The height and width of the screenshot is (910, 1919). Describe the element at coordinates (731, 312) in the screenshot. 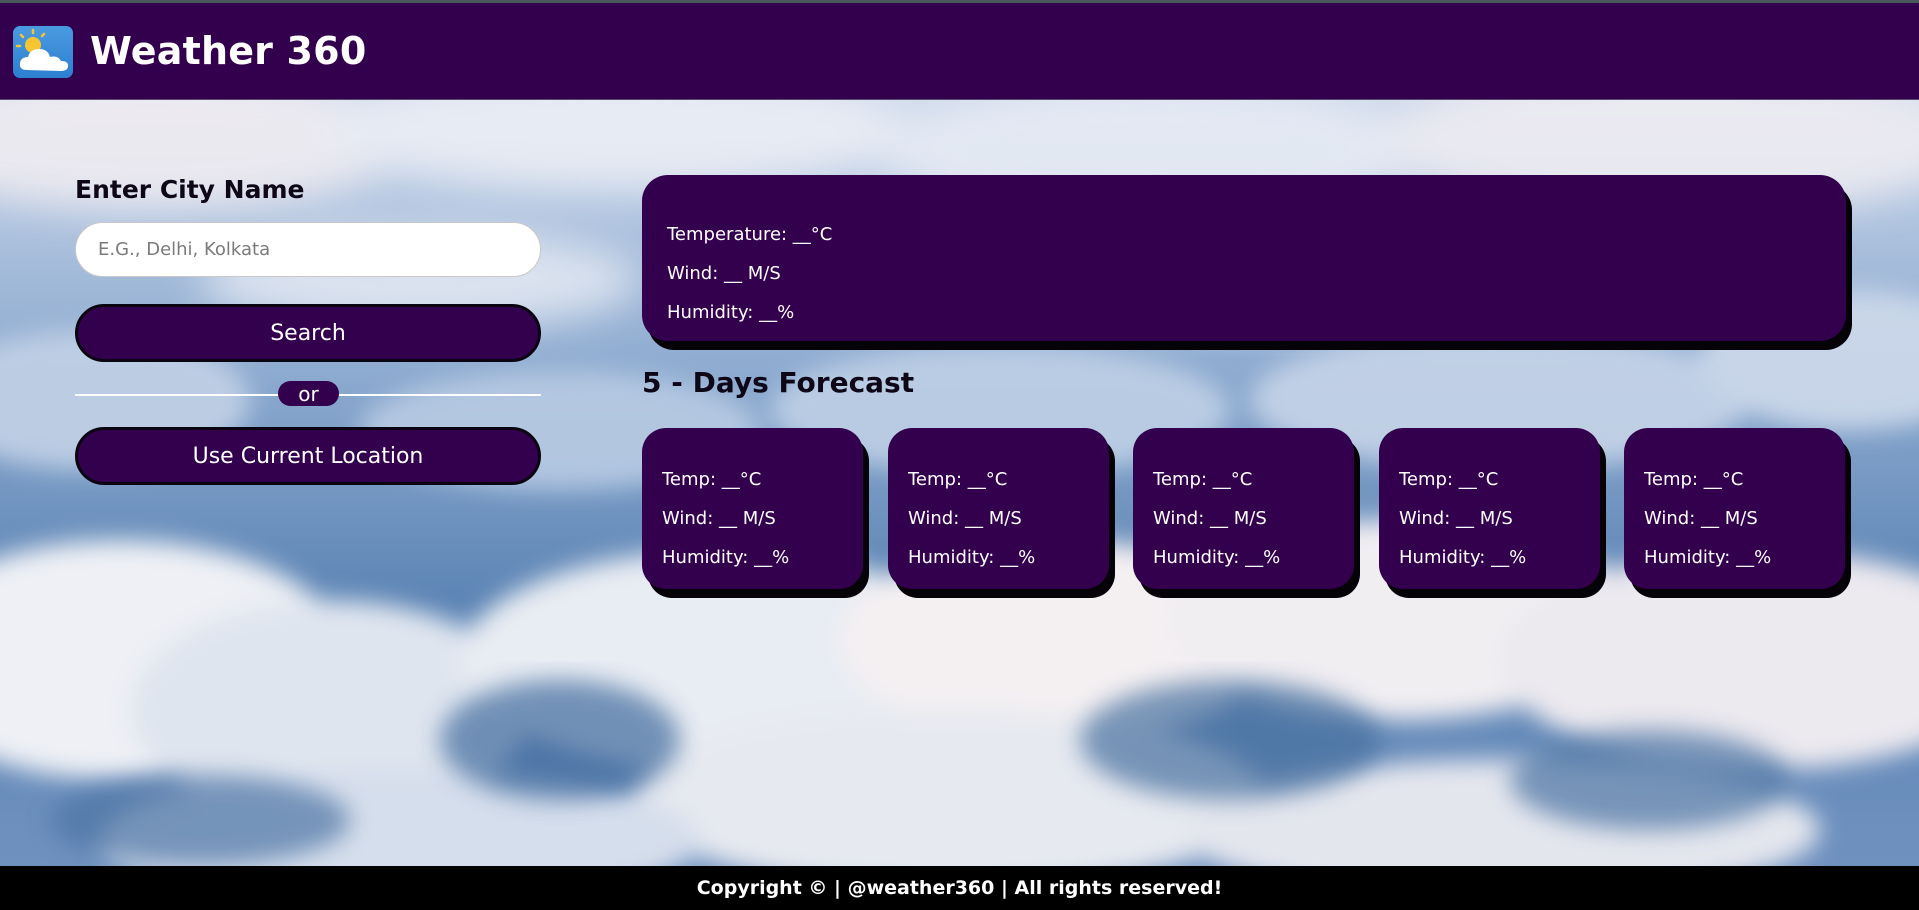

I see `current-humidity: Humidity: __%` at that location.